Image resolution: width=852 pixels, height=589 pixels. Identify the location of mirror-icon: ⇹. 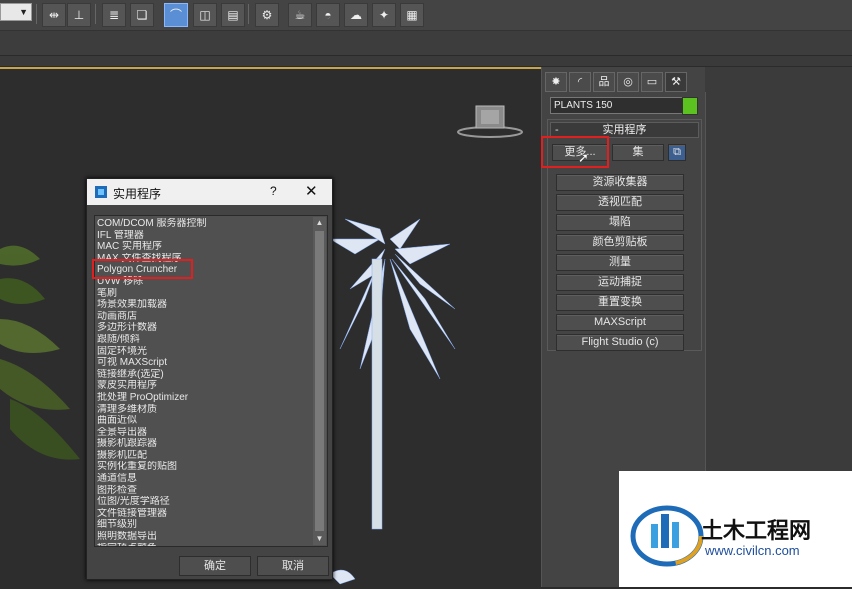
(54, 15).